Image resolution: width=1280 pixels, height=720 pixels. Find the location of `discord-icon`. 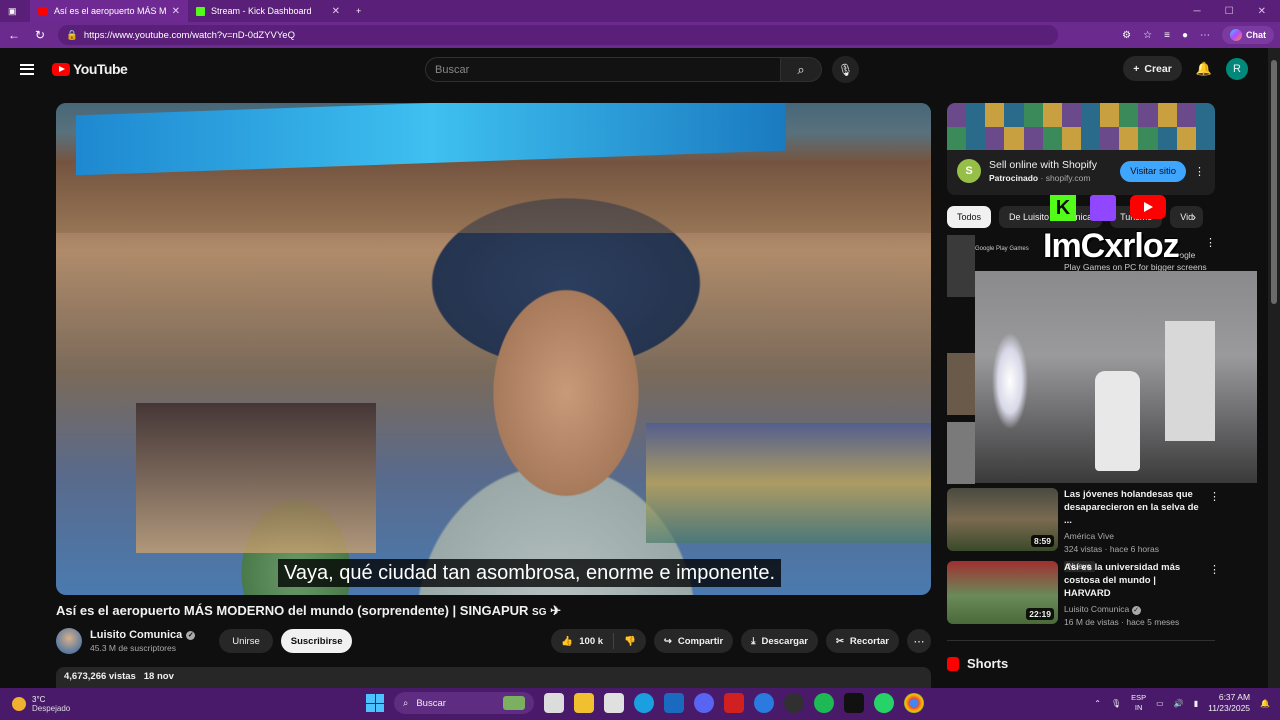

discord-icon is located at coordinates (704, 703).